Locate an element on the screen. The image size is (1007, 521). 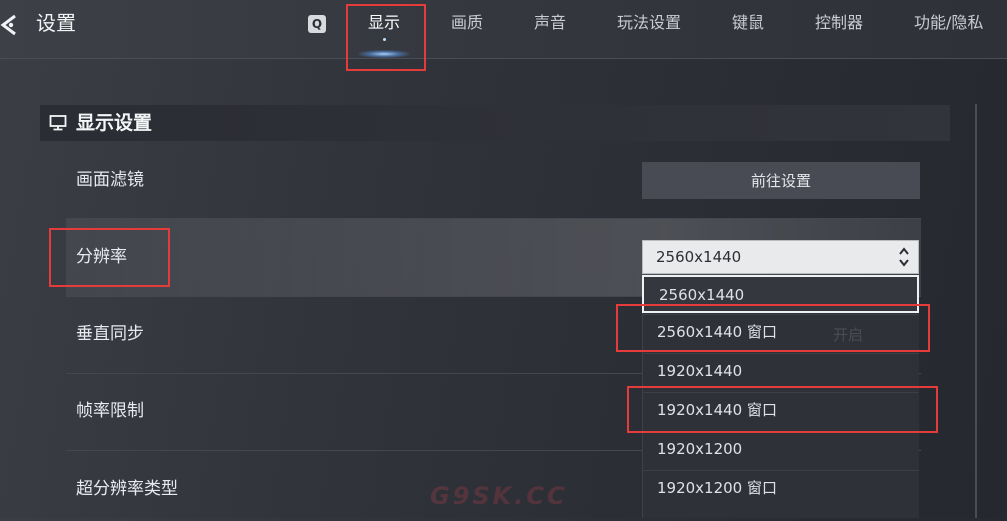
tab-controller: 控制器 is located at coordinates (839, 23).